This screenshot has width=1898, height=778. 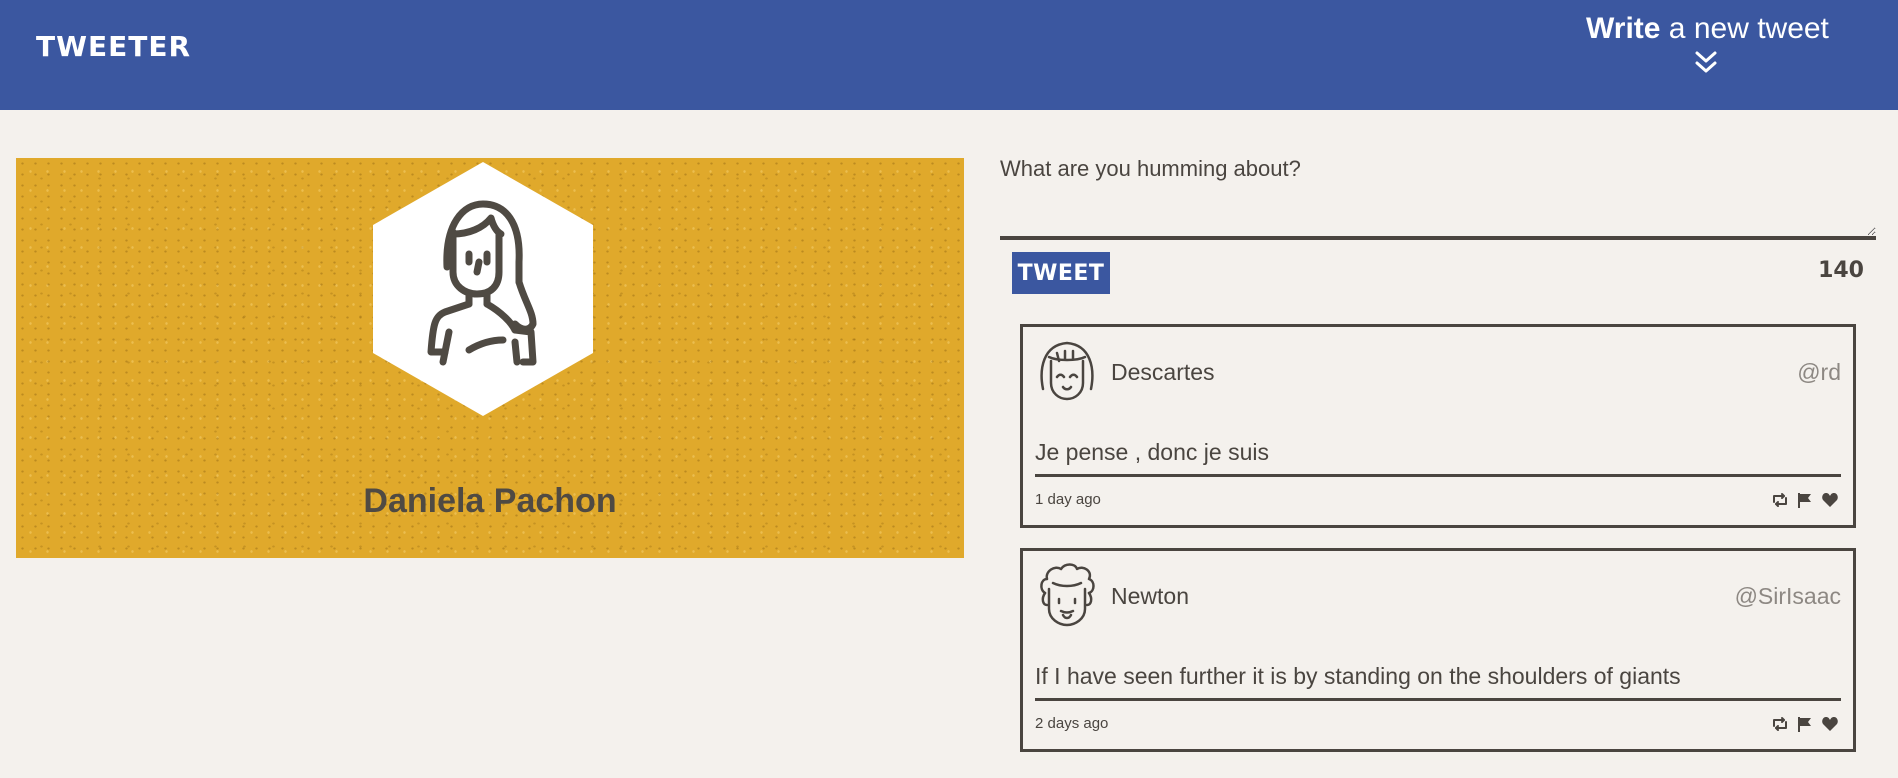 I want to click on tweet-author-handle: @rd, so click(x=1819, y=372).